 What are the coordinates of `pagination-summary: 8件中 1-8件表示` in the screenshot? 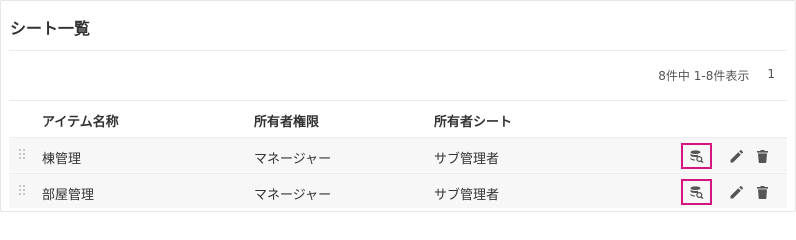 It's located at (704, 76).